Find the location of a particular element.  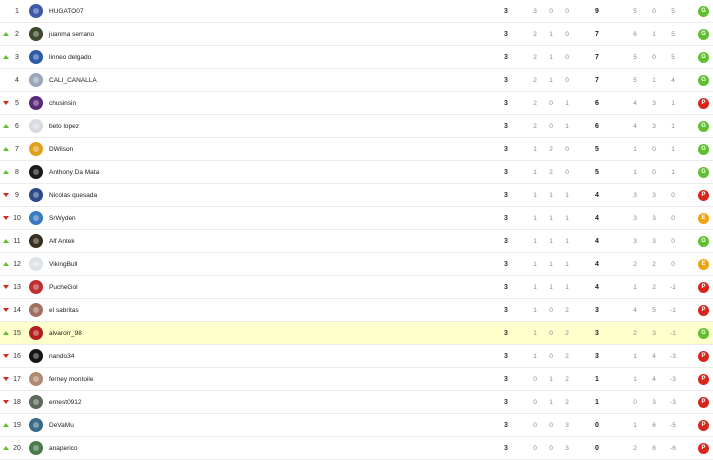

stat-dg: 5 is located at coordinates (673, 34).